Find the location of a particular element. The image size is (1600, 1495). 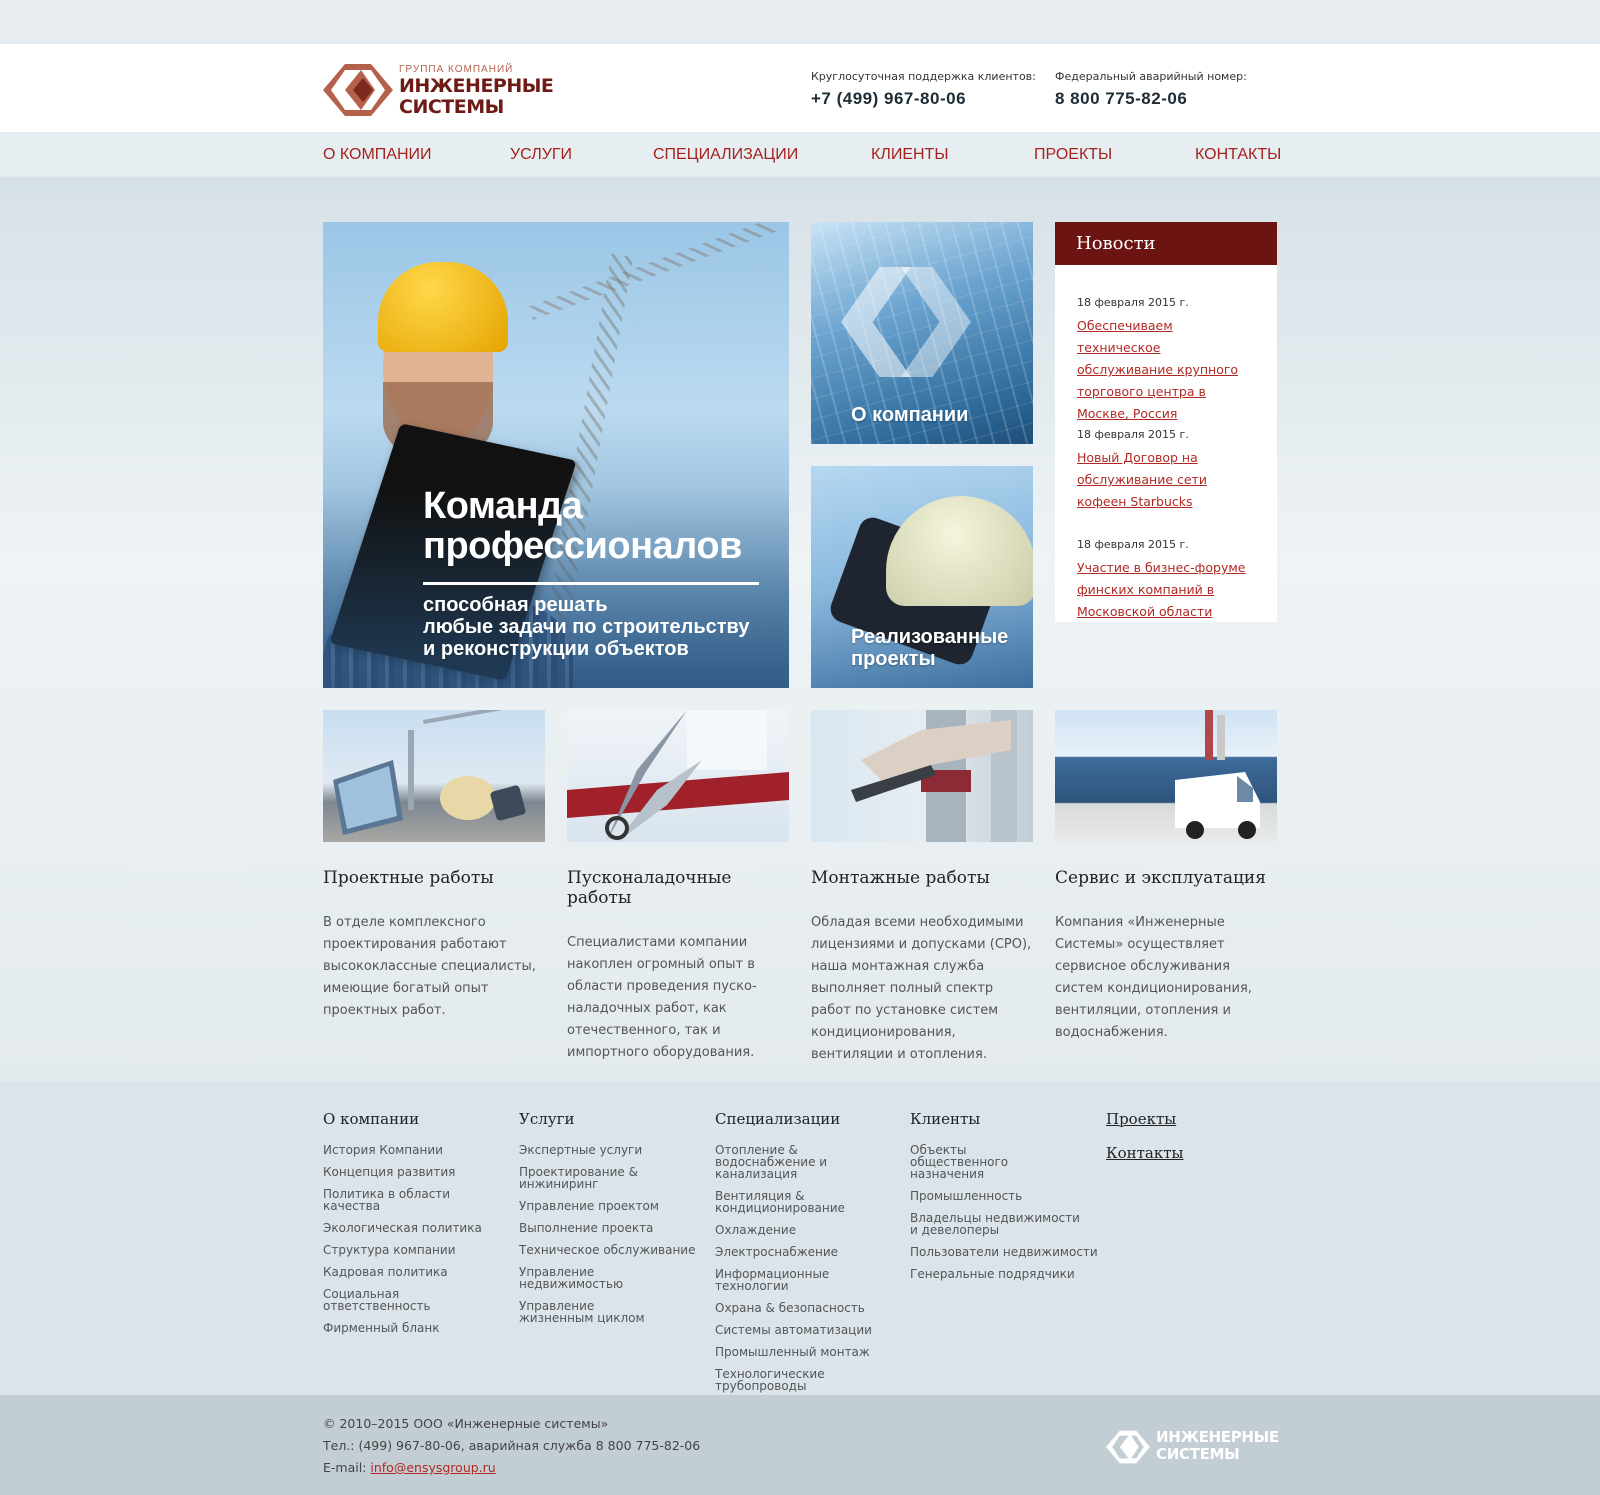

tile-projects: Реализованные проекты is located at coordinates (922, 577).